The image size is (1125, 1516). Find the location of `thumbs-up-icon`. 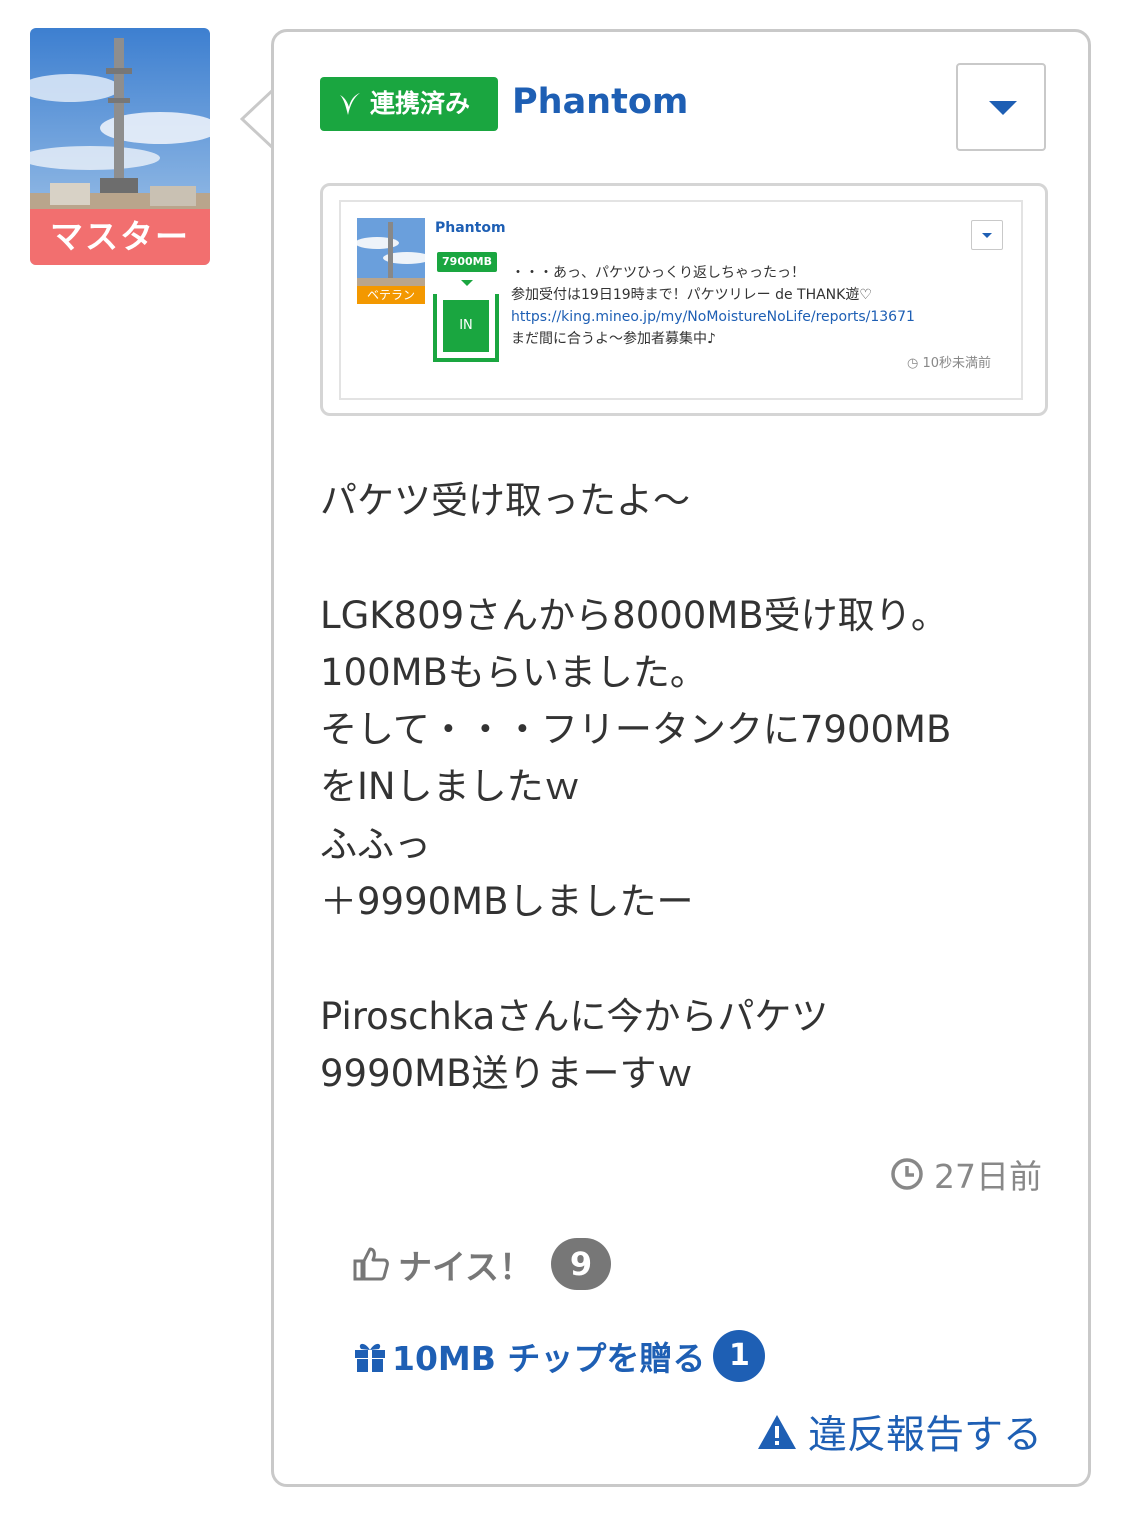

thumbs-up-icon is located at coordinates (371, 1264).